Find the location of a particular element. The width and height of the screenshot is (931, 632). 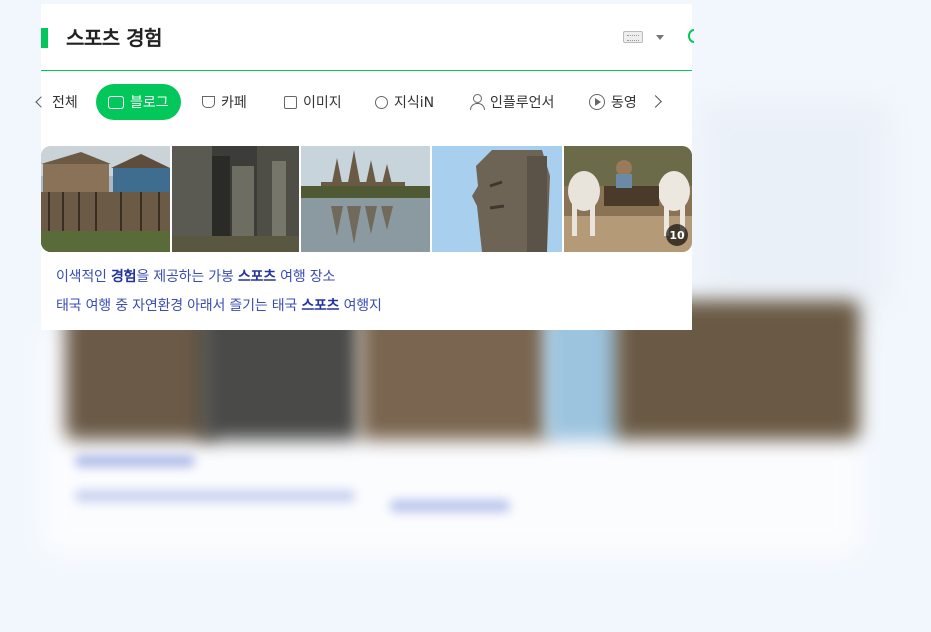

caret-down-icon is located at coordinates (660, 37).